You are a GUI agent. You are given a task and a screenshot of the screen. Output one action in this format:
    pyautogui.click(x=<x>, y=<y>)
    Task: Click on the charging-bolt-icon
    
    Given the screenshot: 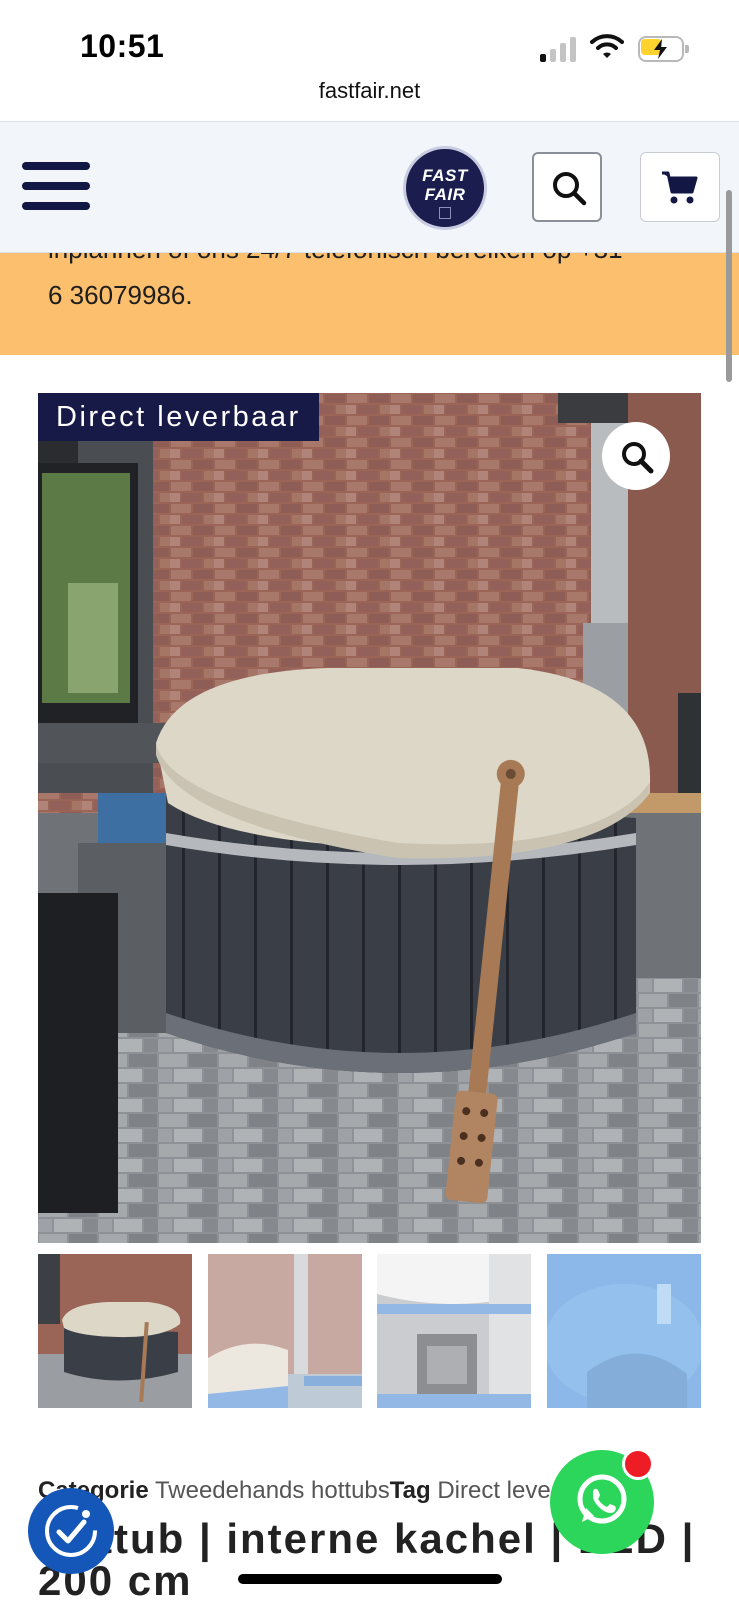 What is the action you would take?
    pyautogui.click(x=660, y=49)
    